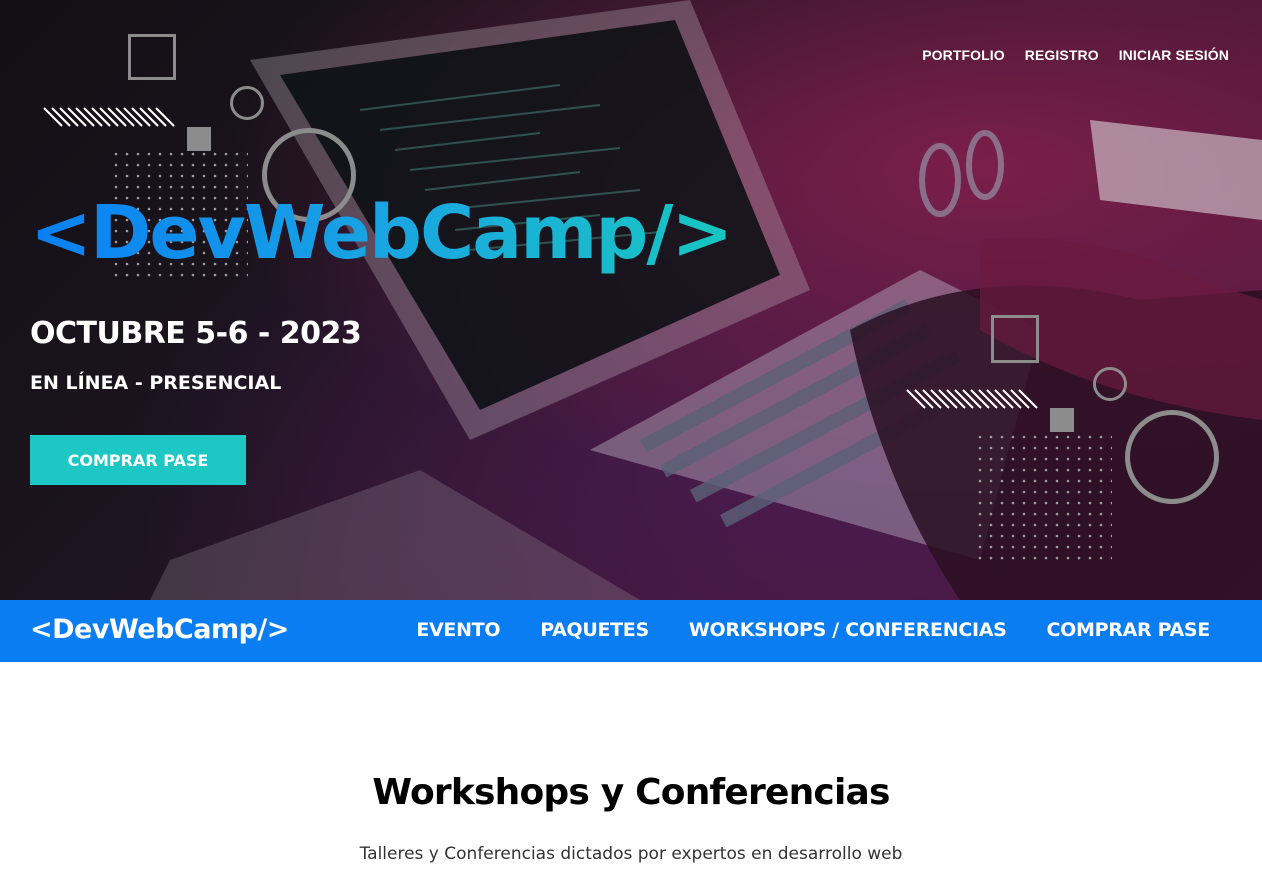  Describe the element at coordinates (1062, 420) in the screenshot. I see `decorative-filled-square-right` at that location.